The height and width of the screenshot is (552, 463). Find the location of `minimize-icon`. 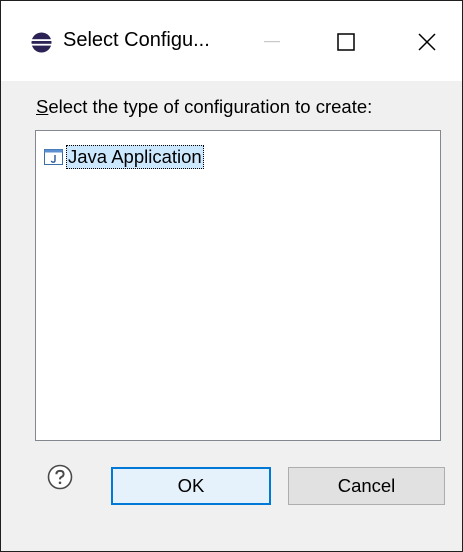

minimize-icon is located at coordinates (272, 42).